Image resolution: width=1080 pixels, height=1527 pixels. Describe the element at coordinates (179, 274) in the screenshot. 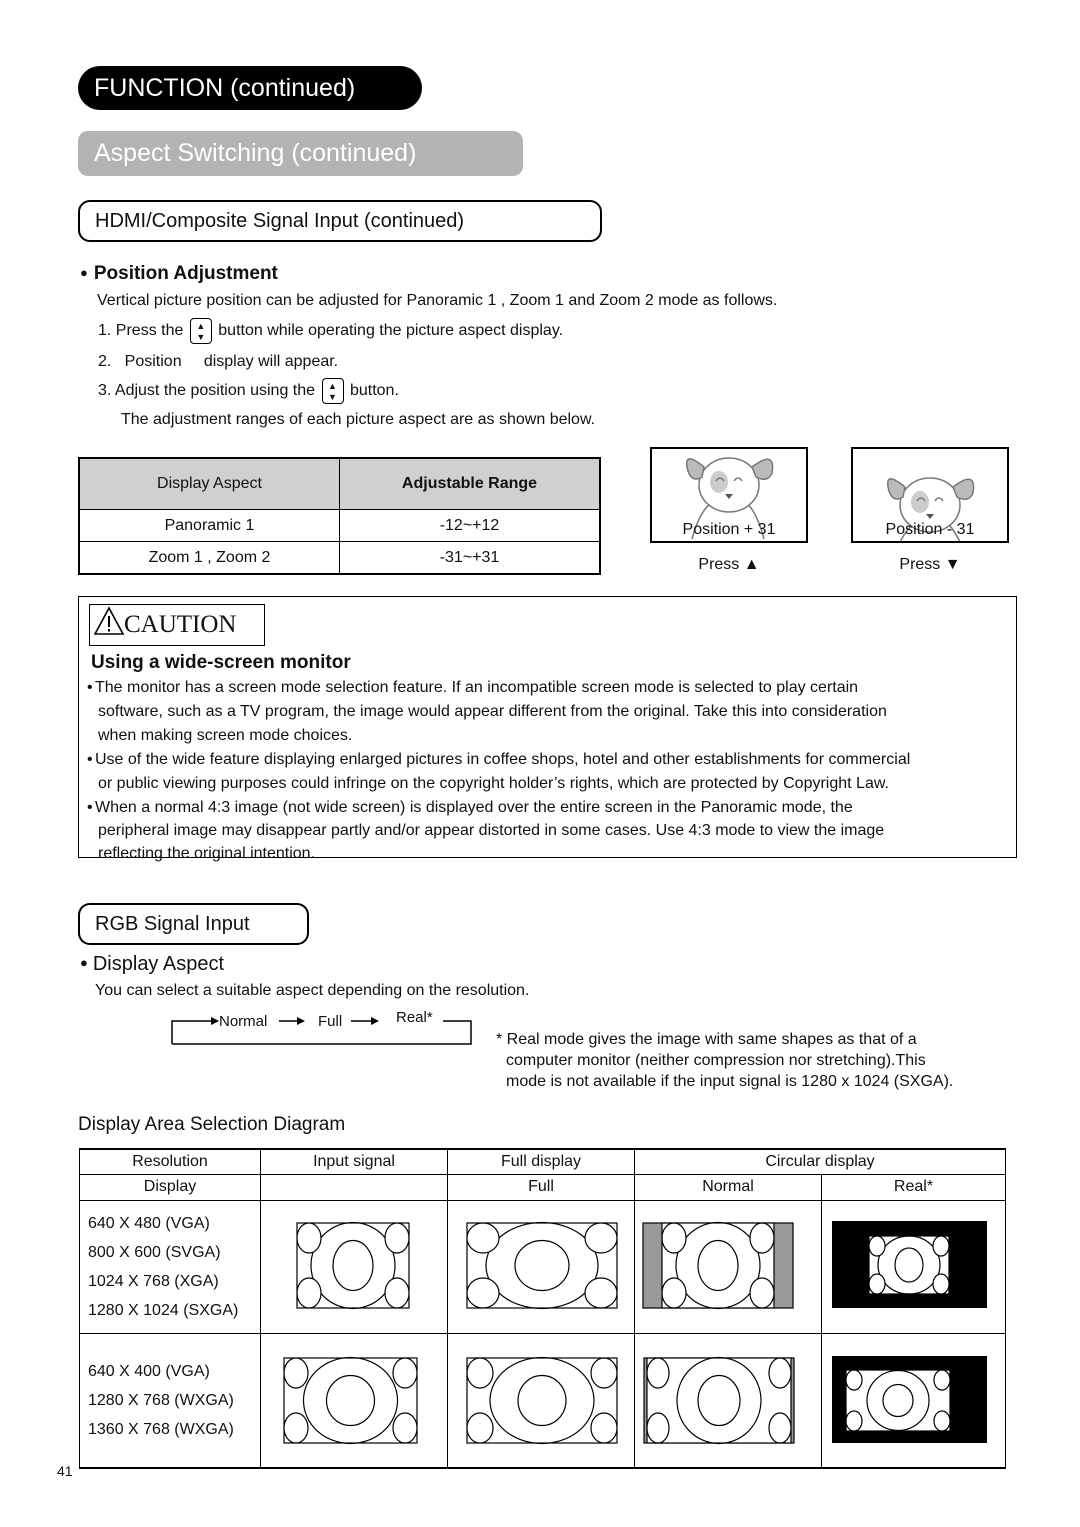

I see `position-adjustment-title: Position Adjustment` at that location.